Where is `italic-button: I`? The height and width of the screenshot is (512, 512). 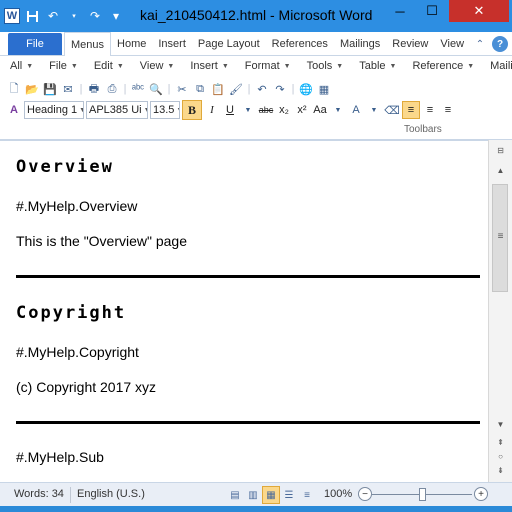 italic-button: I is located at coordinates (212, 110).